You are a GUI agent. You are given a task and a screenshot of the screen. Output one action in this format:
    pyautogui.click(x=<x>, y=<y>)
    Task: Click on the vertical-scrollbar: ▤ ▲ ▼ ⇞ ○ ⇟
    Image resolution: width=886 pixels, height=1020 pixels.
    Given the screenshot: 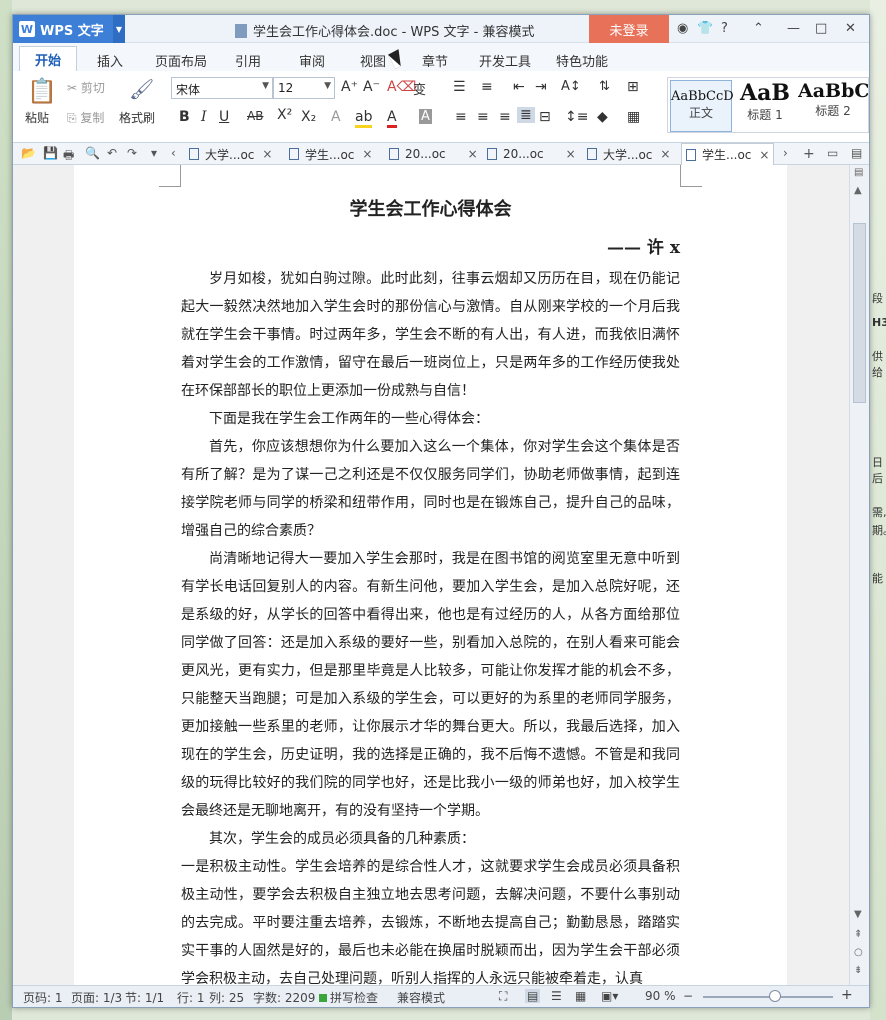 What is the action you would take?
    pyautogui.click(x=859, y=575)
    